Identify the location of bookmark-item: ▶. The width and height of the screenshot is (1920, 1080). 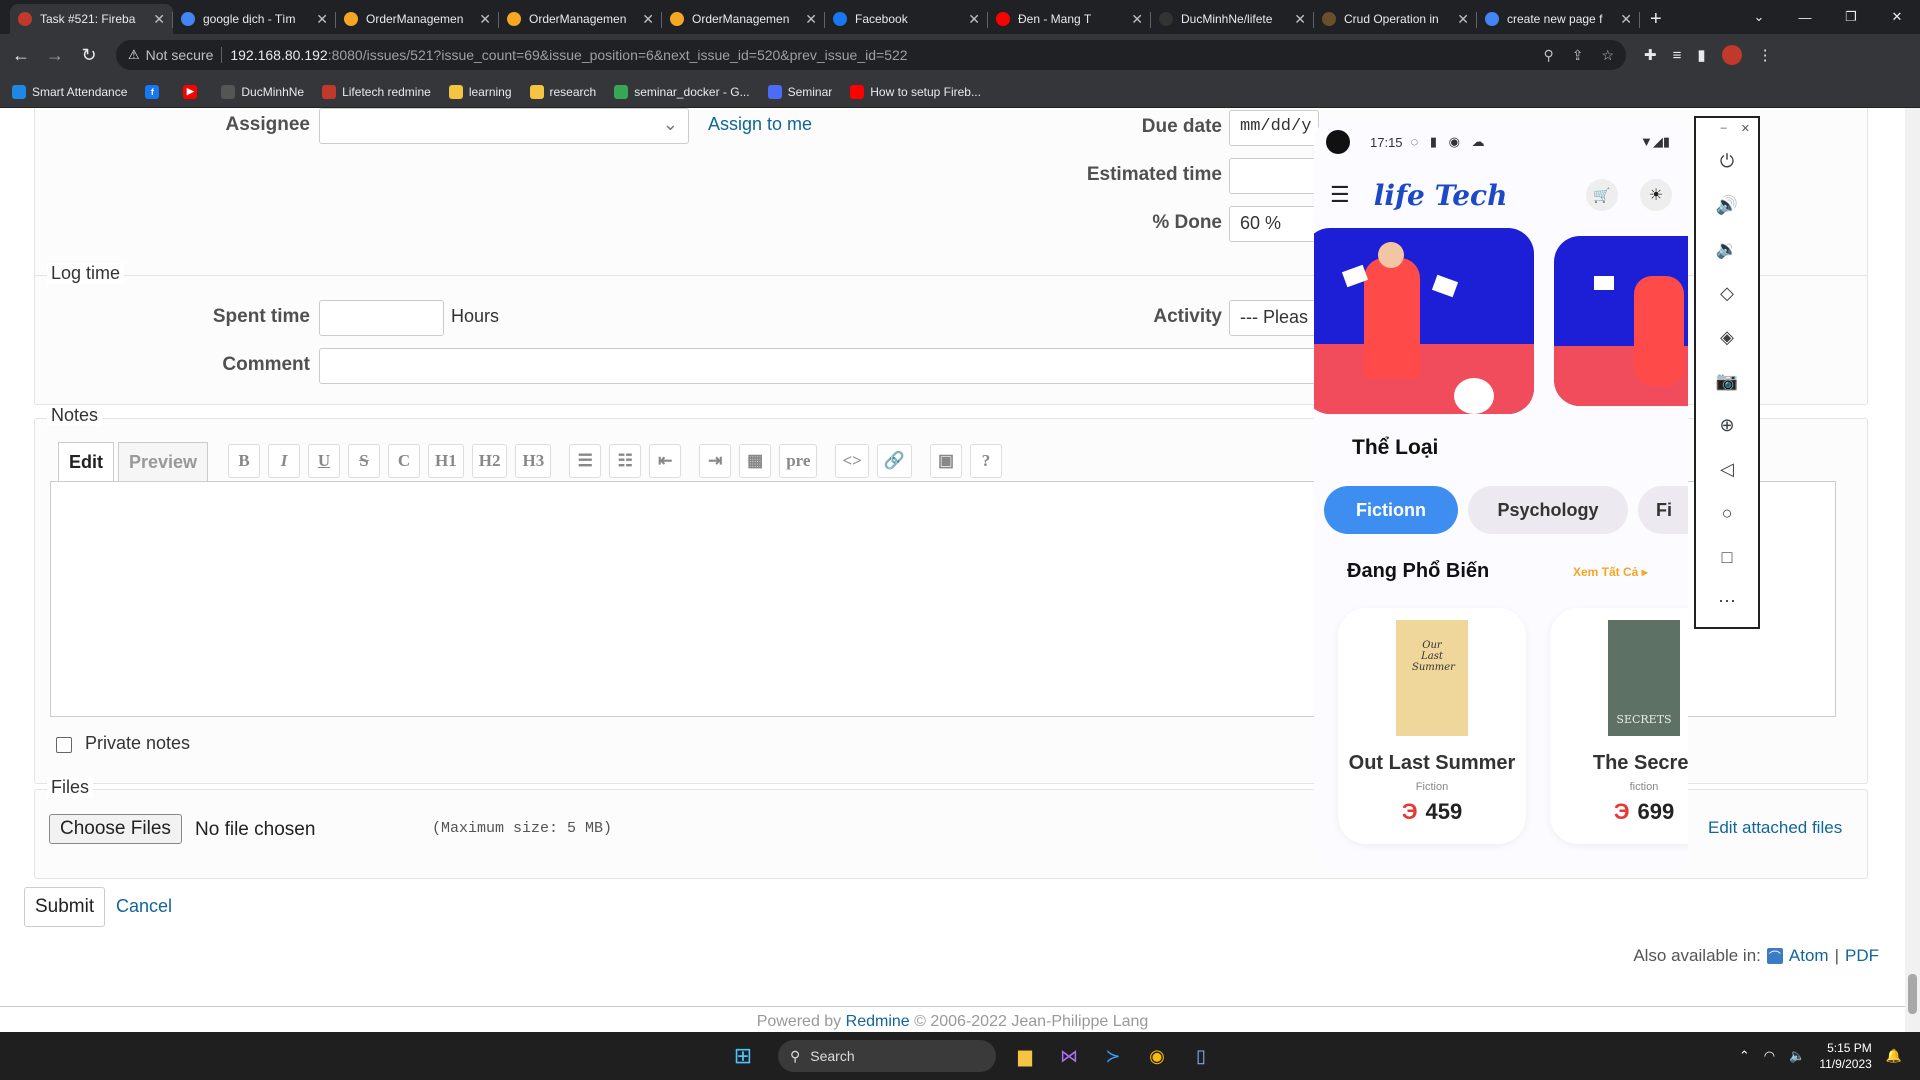
(193, 91).